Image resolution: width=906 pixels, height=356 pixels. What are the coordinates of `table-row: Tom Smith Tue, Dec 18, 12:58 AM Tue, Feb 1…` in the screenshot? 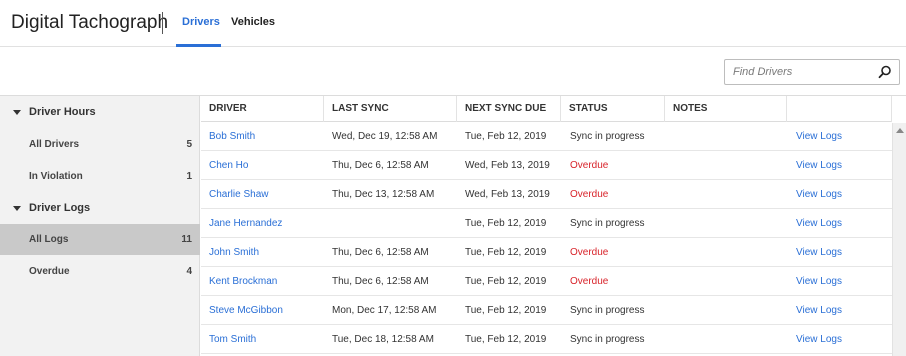 It's located at (546, 339).